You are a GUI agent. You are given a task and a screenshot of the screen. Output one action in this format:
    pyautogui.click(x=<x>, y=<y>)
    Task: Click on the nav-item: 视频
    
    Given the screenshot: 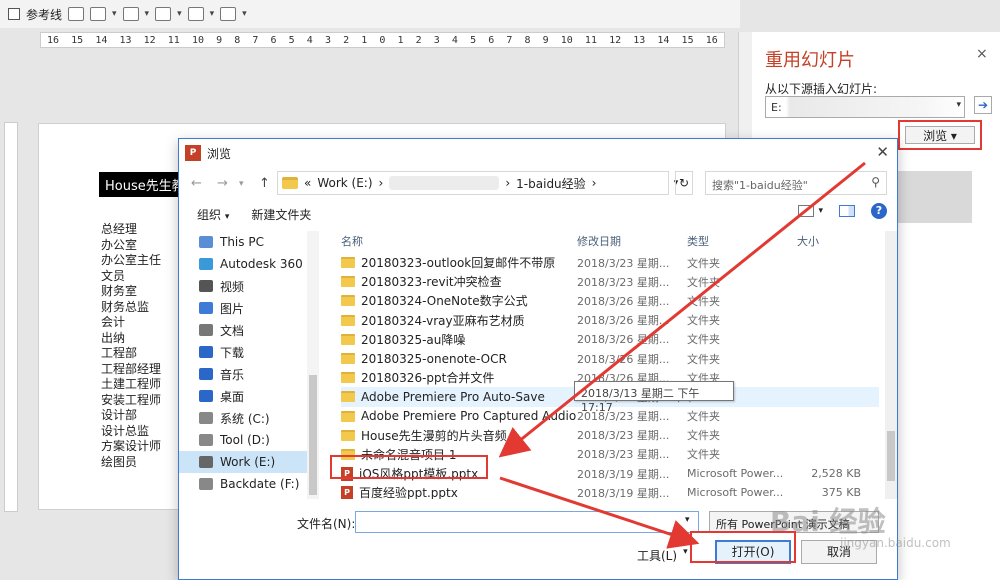 What is the action you would take?
    pyautogui.click(x=259, y=286)
    